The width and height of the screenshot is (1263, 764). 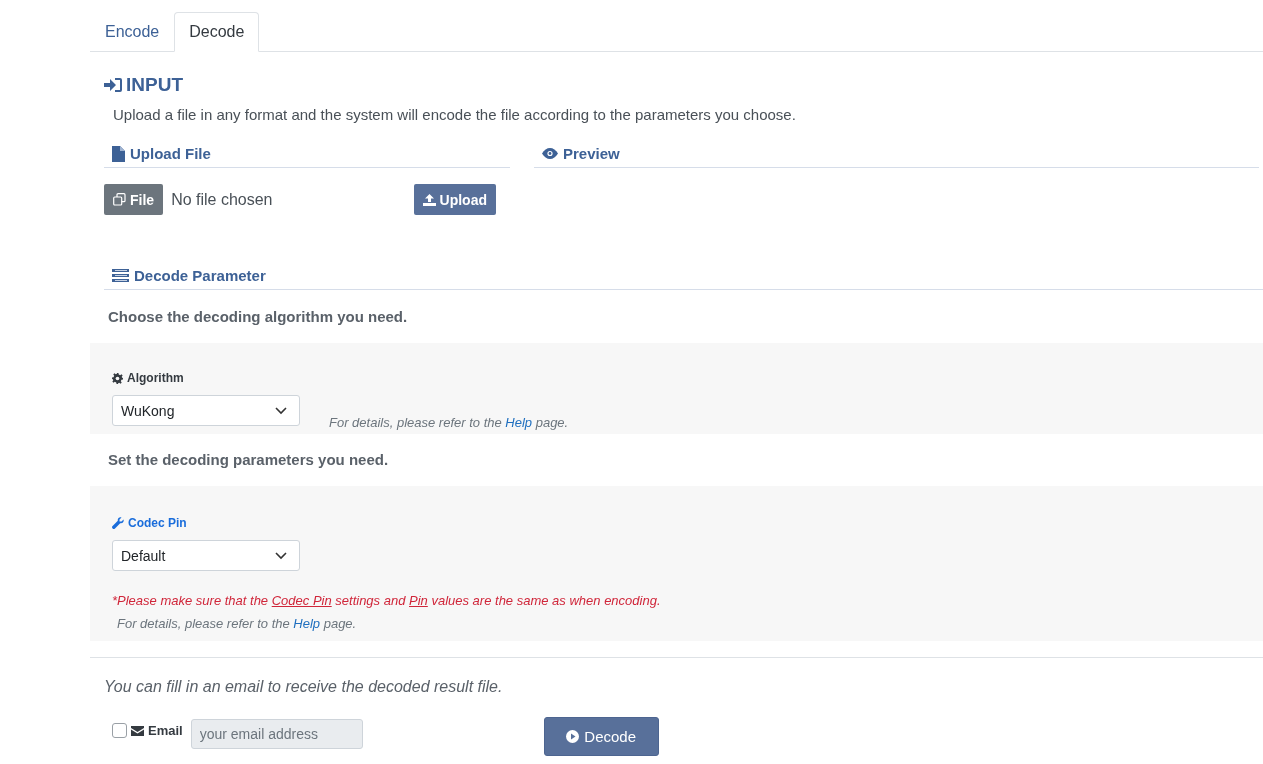 What do you see at coordinates (157, 523) in the screenshot?
I see `field-label: Codec Pin` at bounding box center [157, 523].